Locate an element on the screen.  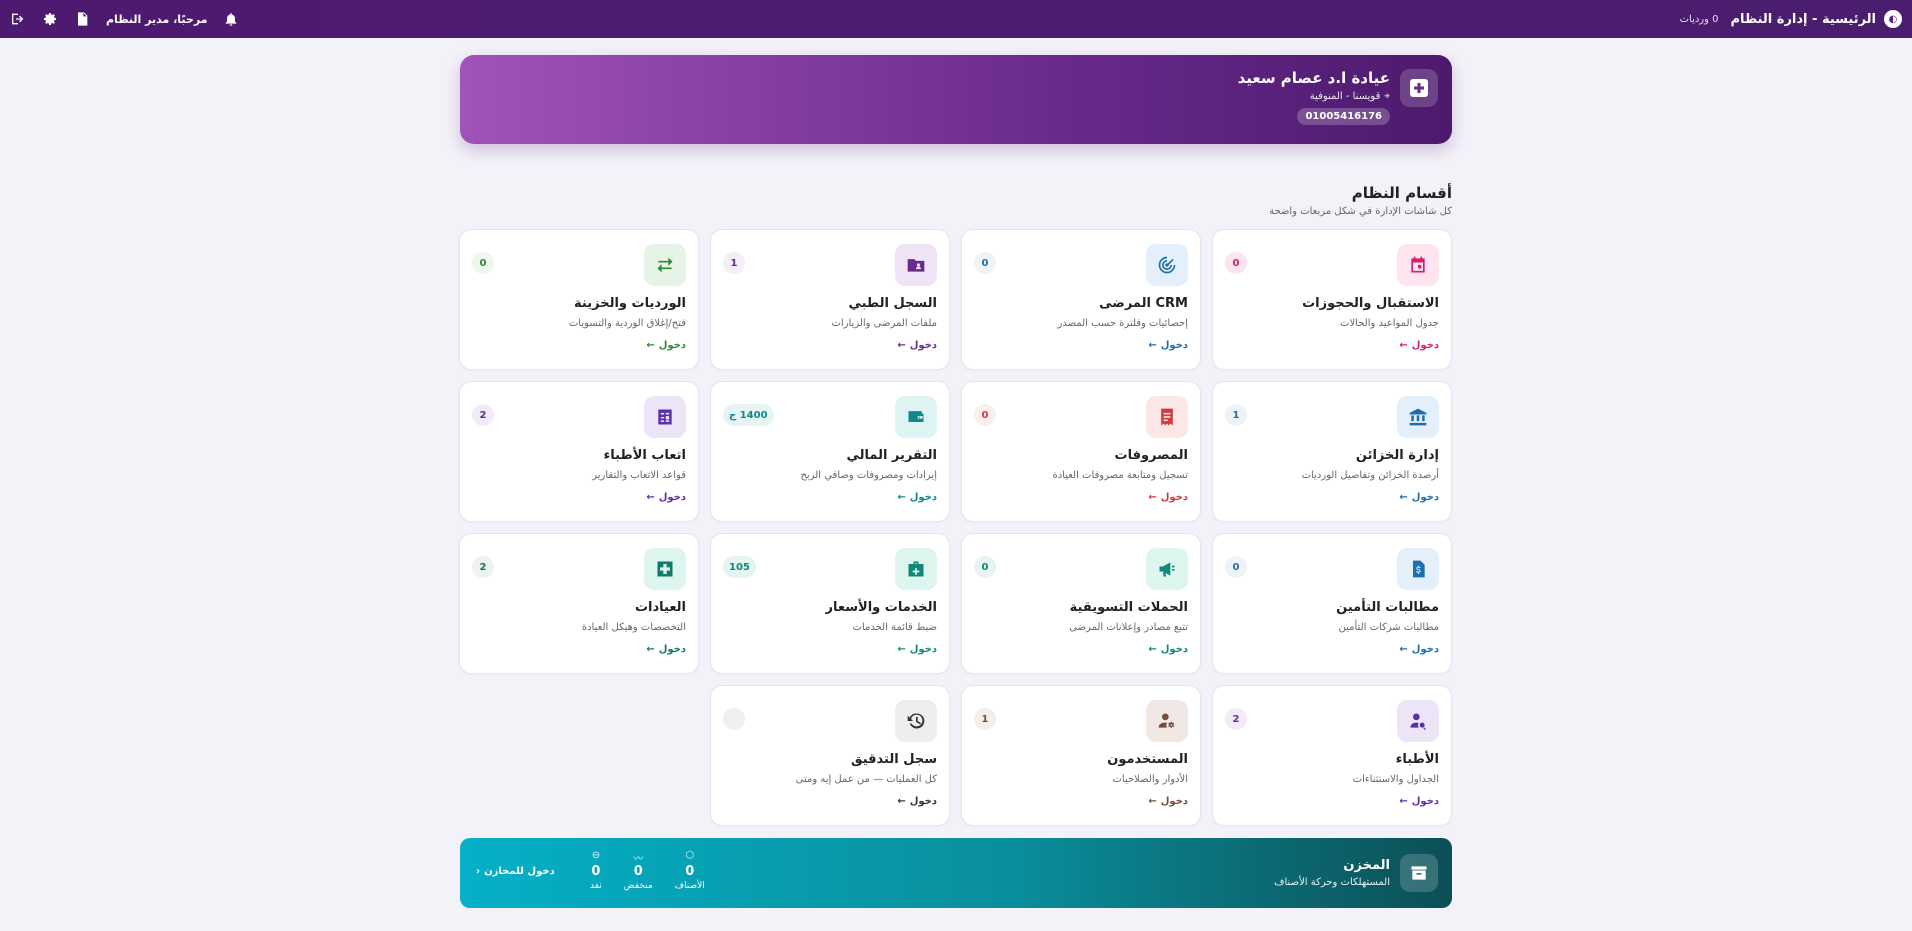
clinic-phone: 01005416176 is located at coordinates (1343, 116).